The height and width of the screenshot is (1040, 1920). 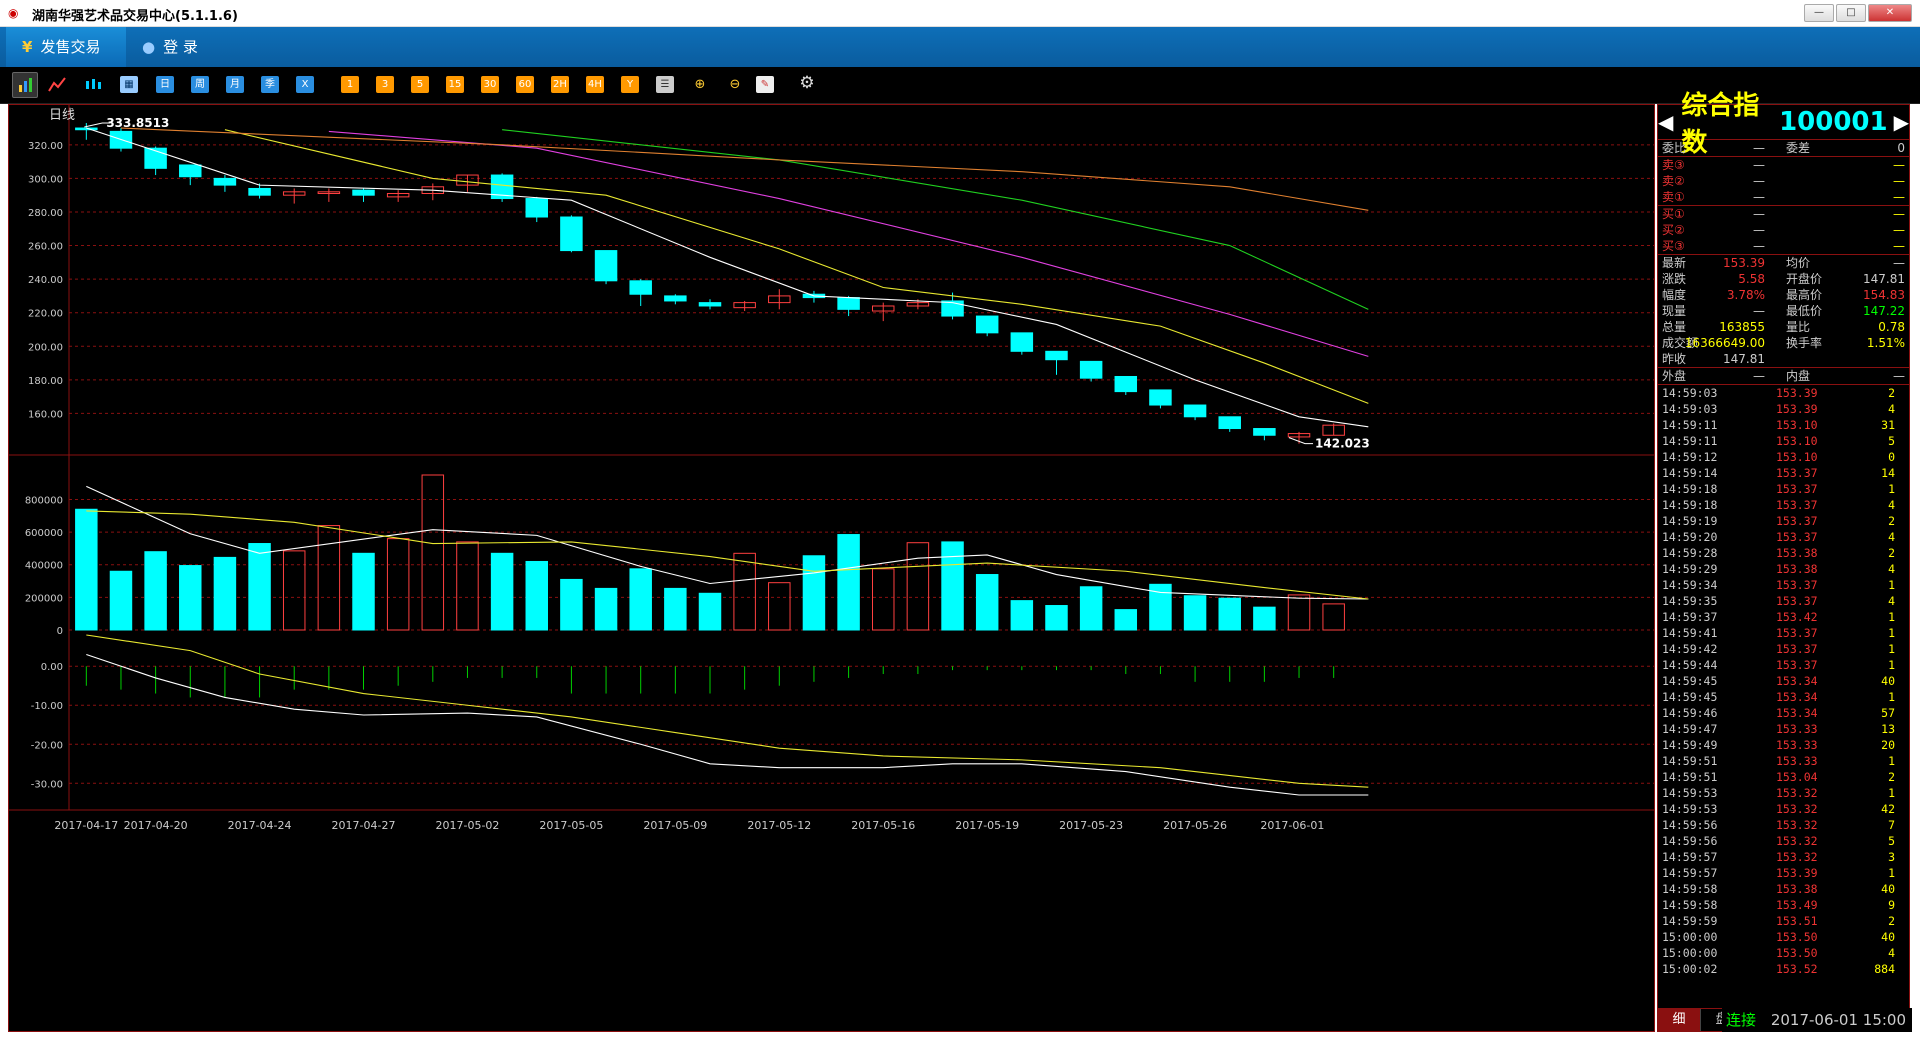 What do you see at coordinates (1783, 180) in the screenshot?
I see `ask-list: 卖③ — — 卖② — — 卖① — —` at bounding box center [1783, 180].